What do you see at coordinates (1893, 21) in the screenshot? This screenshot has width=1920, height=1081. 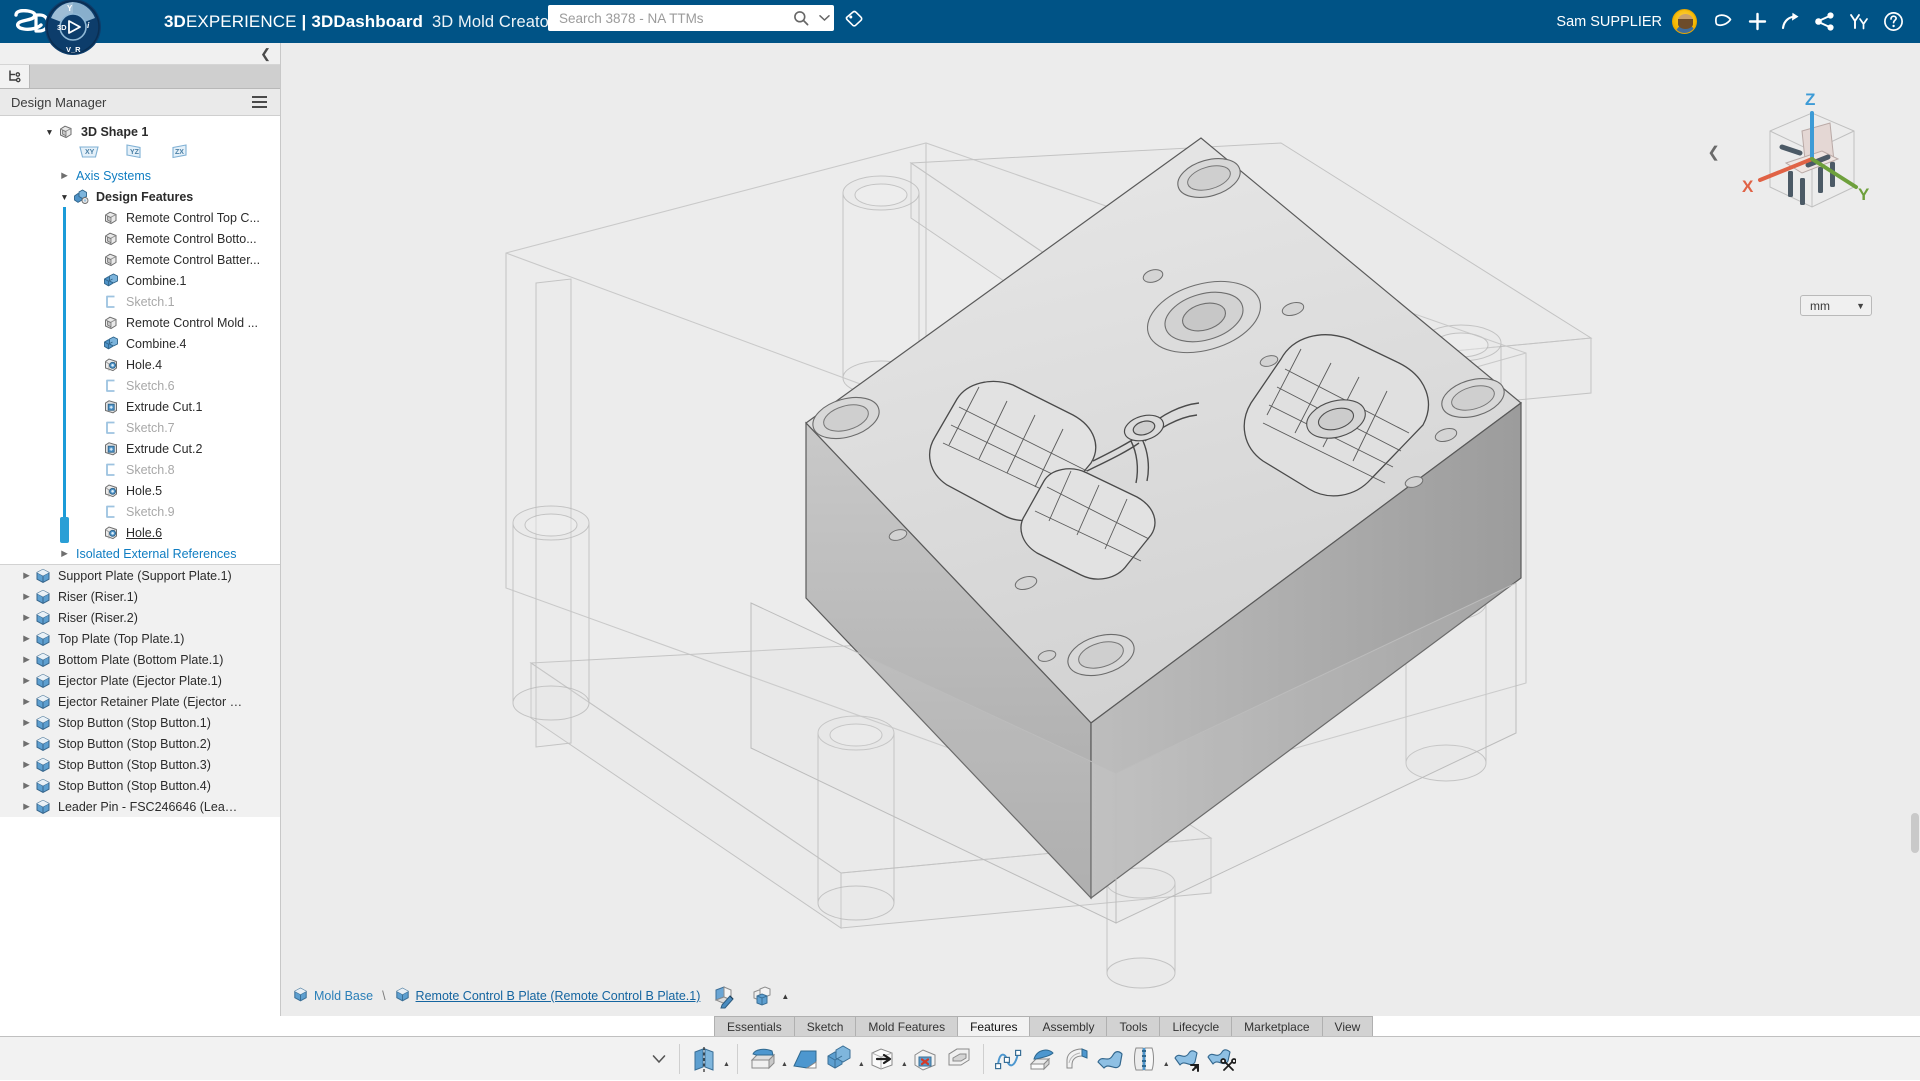 I see `help-icon` at bounding box center [1893, 21].